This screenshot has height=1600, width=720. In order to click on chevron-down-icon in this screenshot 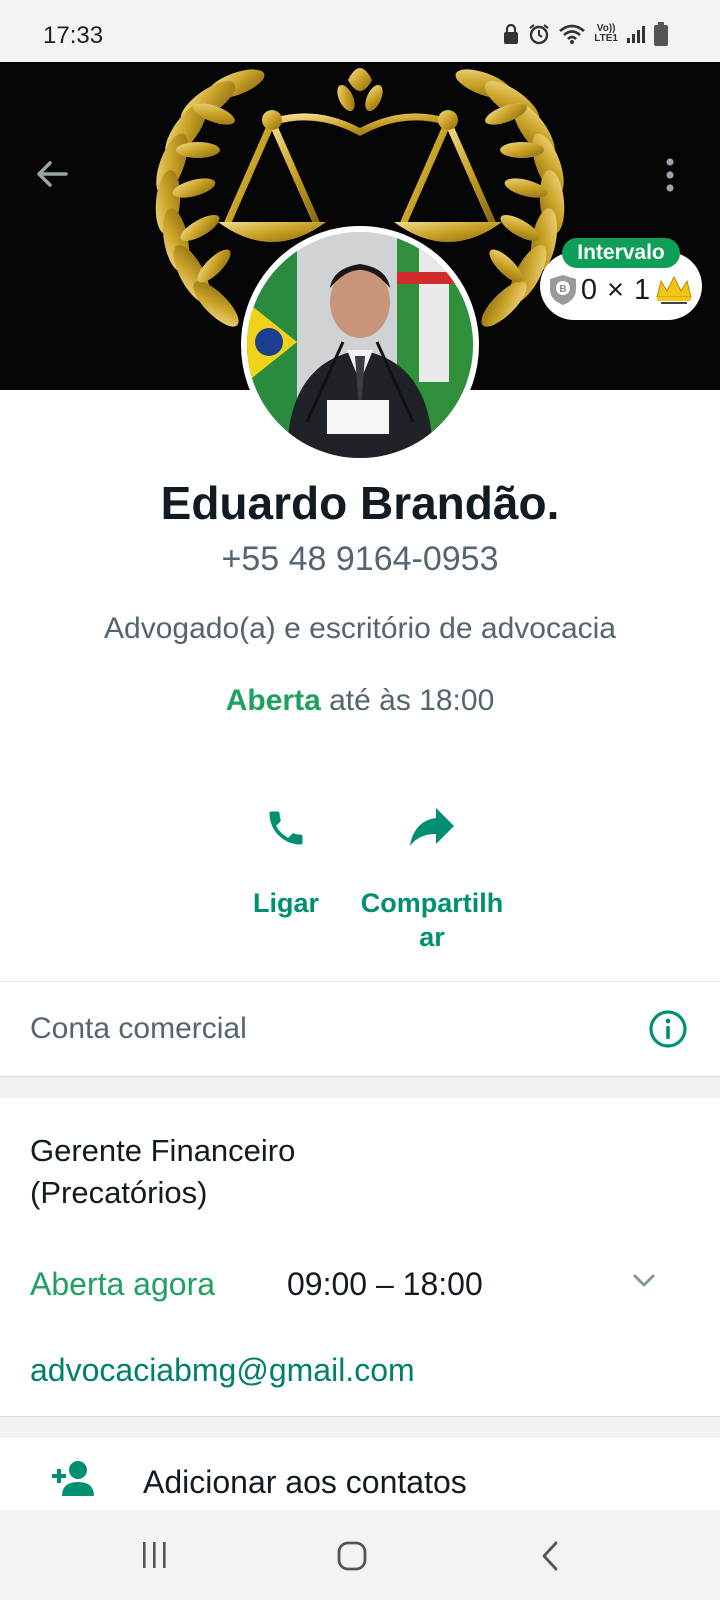, I will do `click(644, 1282)`.